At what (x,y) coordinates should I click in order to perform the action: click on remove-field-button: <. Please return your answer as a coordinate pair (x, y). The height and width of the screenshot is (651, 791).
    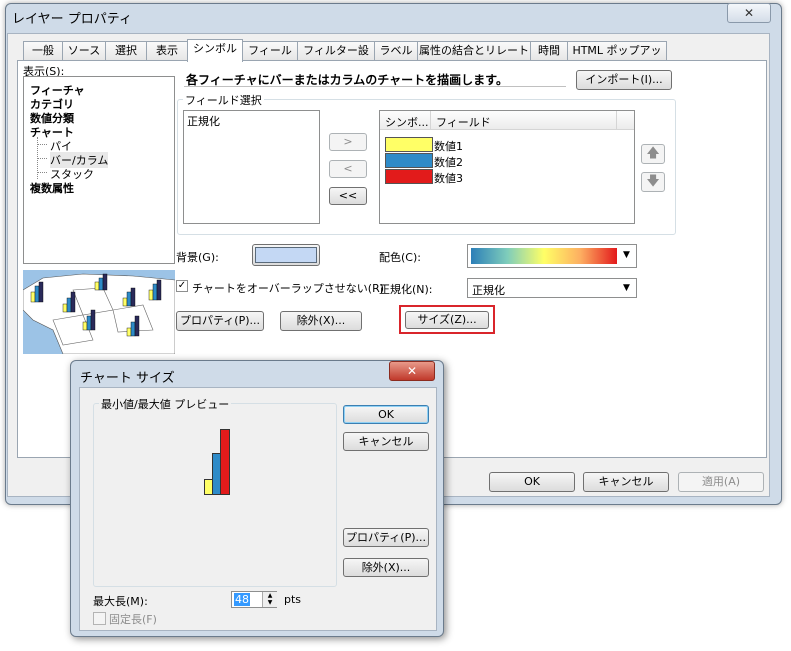
    Looking at the image, I should click on (348, 169).